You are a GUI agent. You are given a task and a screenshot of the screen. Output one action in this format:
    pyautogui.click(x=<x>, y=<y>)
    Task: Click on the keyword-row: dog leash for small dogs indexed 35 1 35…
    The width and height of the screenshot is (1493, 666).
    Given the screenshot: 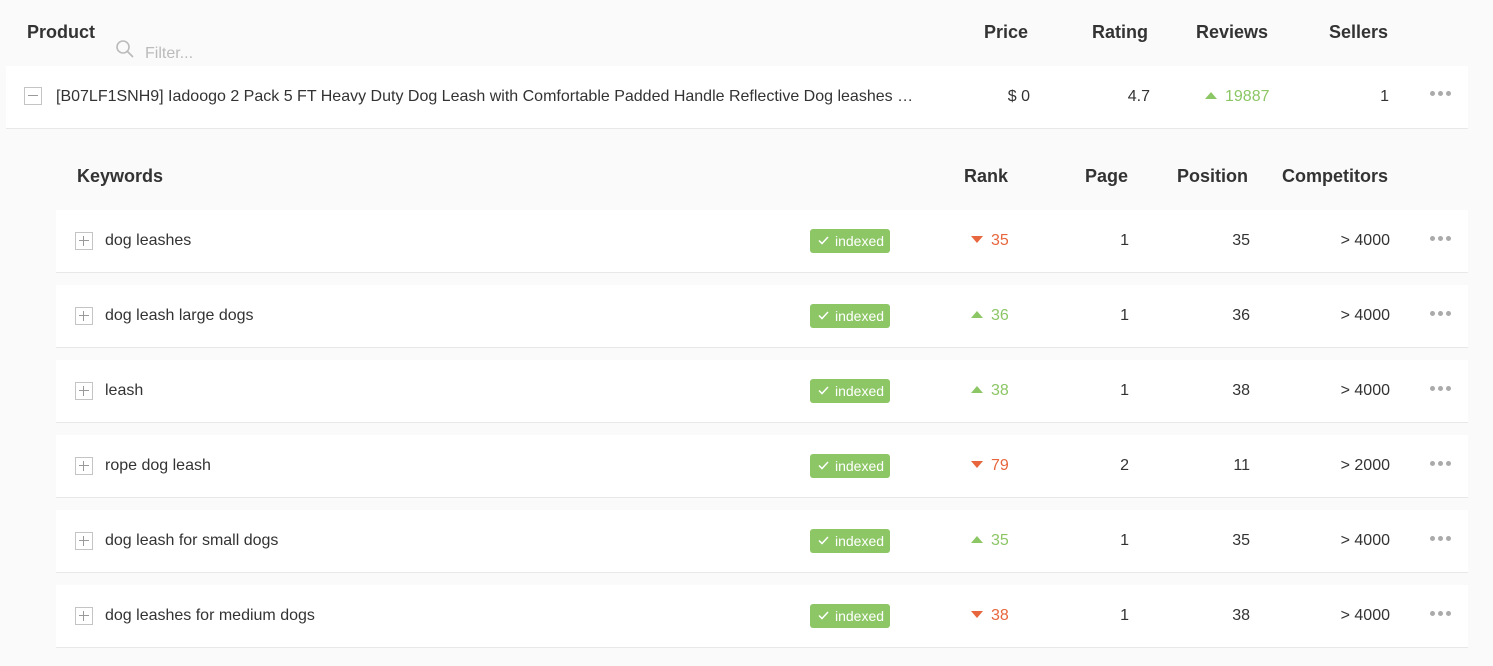 What is the action you would take?
    pyautogui.click(x=762, y=541)
    